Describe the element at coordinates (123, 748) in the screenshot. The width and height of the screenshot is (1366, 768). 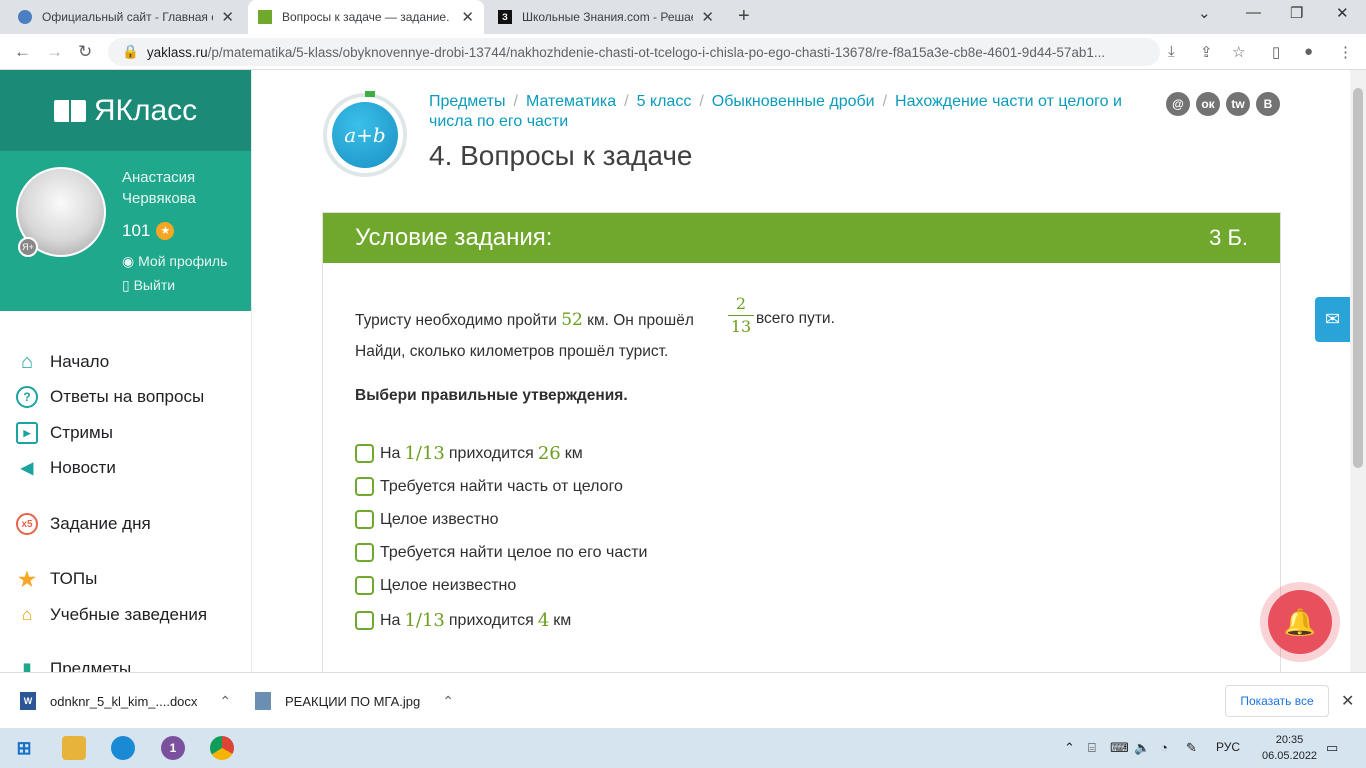
I see `edge-icon` at that location.